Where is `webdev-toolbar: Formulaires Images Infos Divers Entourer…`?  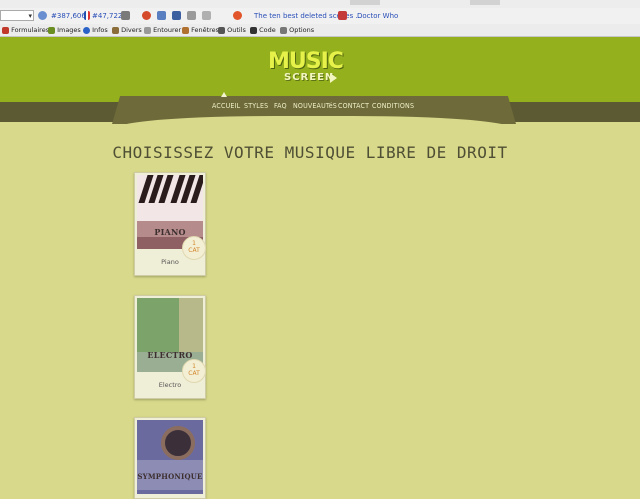
webdev-toolbar: Formulaires Images Infos Divers Entourer… is located at coordinates (320, 30).